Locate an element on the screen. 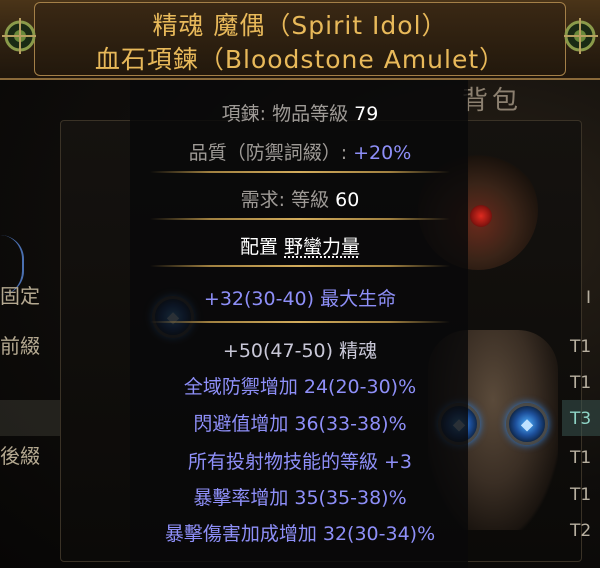  requirement-line: 需求: 等級 60 is located at coordinates (300, 198).